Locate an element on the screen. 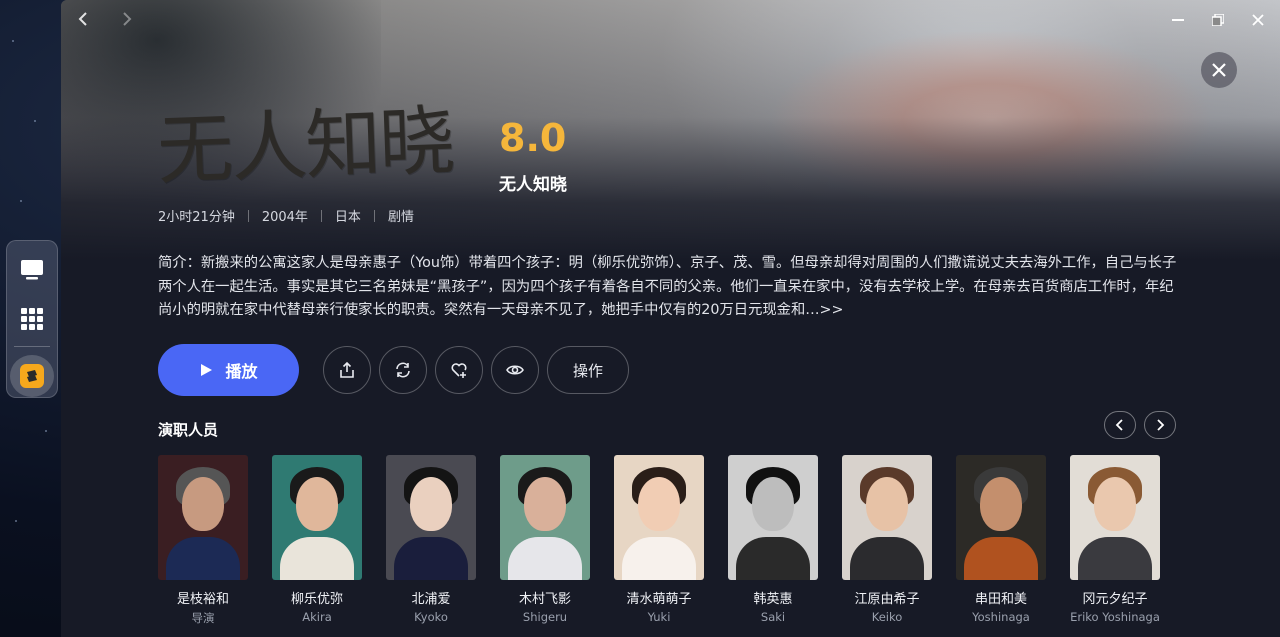 This screenshot has height=637, width=1280. heart-plus-icon is located at coordinates (459, 370).